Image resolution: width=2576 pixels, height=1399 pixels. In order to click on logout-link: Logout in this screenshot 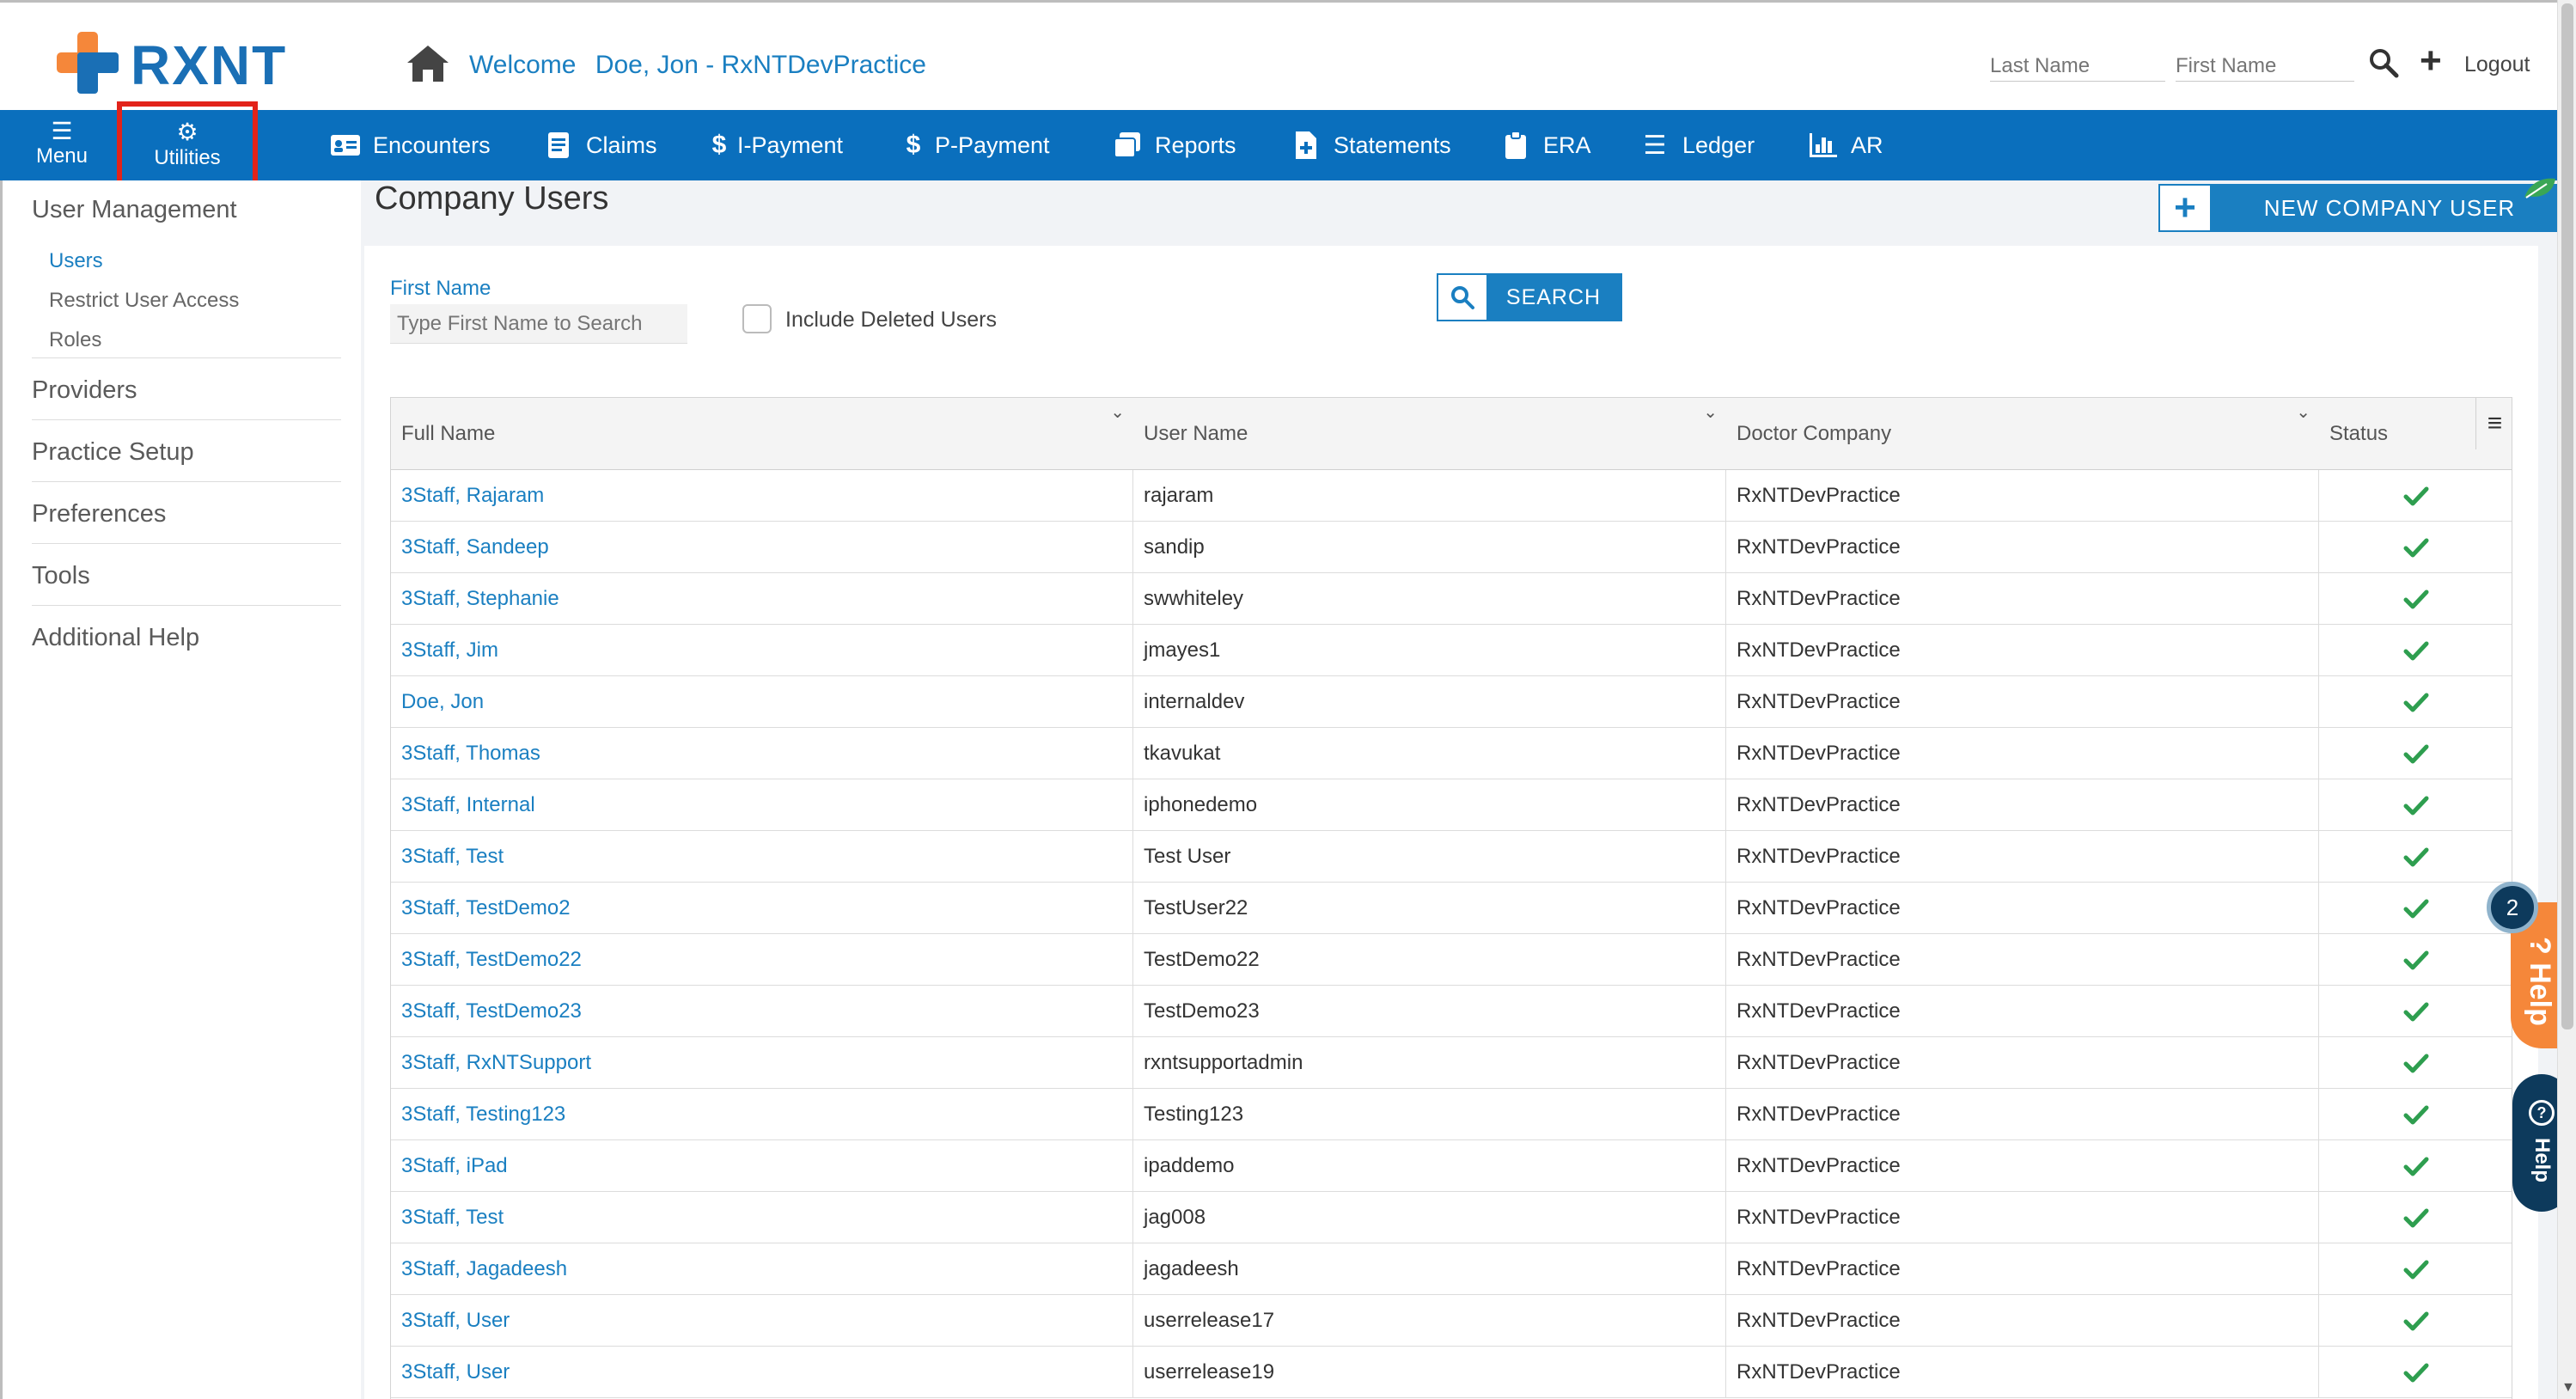, I will do `click(2497, 64)`.